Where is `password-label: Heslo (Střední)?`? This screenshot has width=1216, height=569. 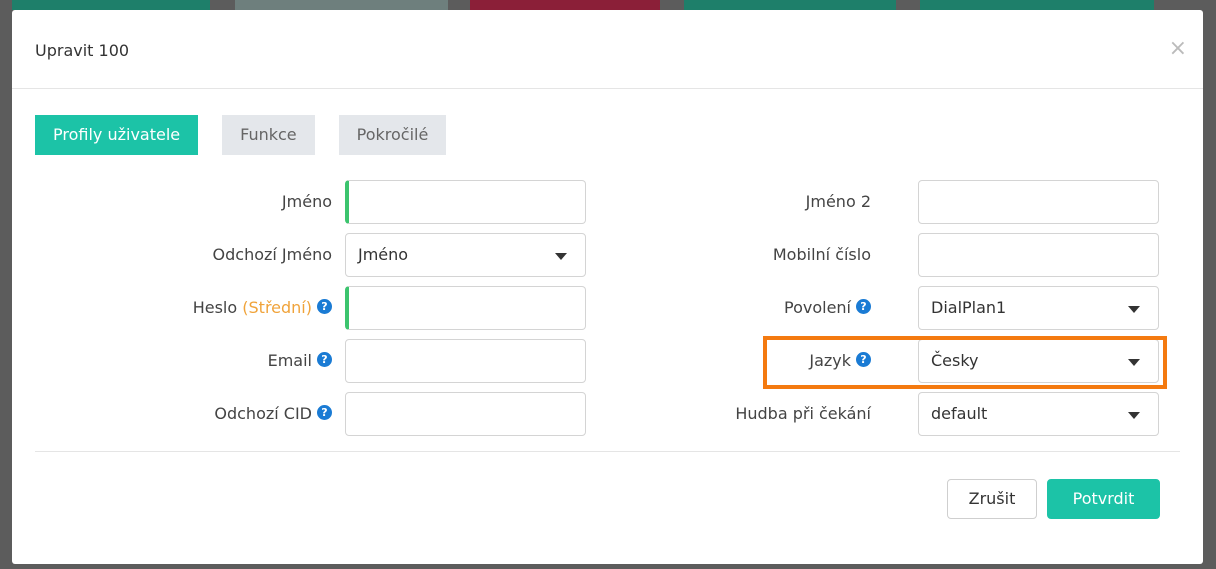
password-label: Heslo (Střední)? is located at coordinates (262, 308).